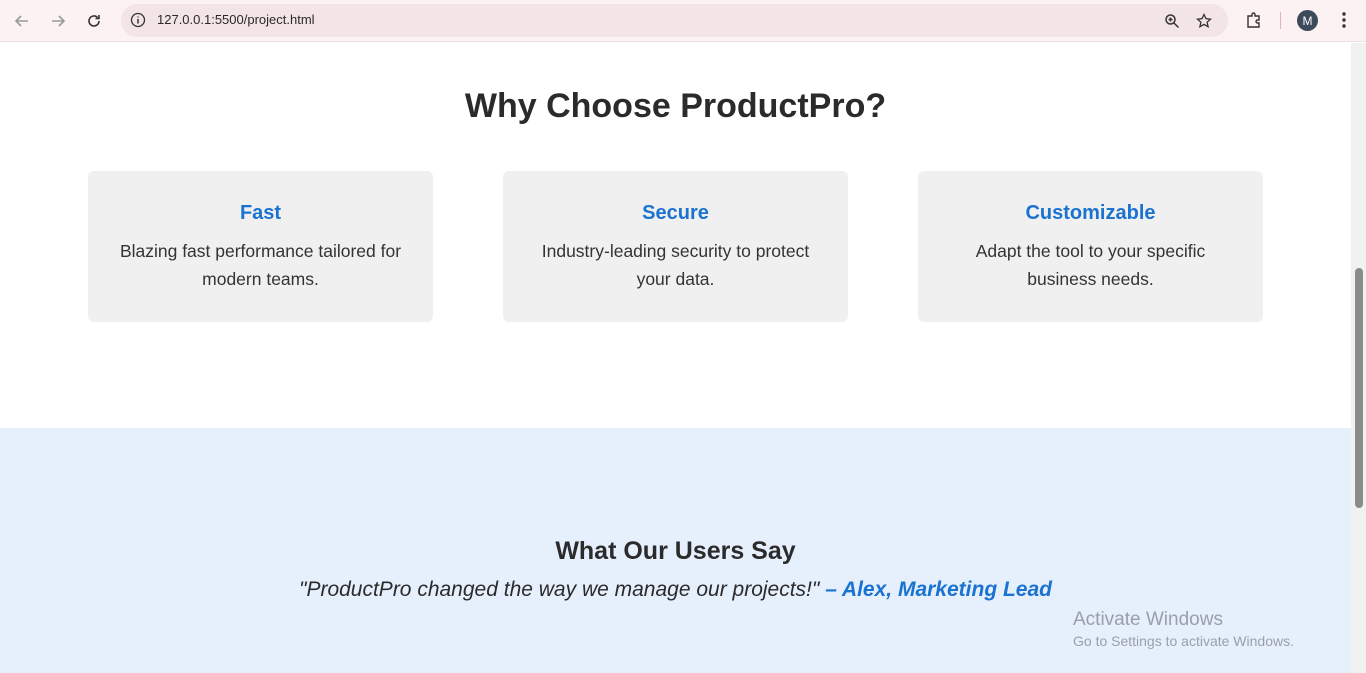  Describe the element at coordinates (674, 20) in the screenshot. I see `address-bar: 127.0.0.1:5500/project.html` at that location.